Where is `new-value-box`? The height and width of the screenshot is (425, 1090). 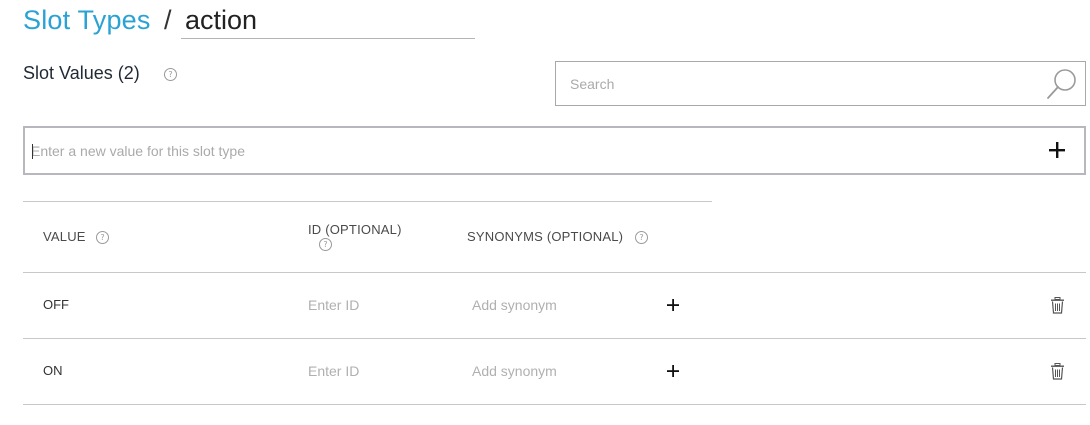 new-value-box is located at coordinates (554, 150).